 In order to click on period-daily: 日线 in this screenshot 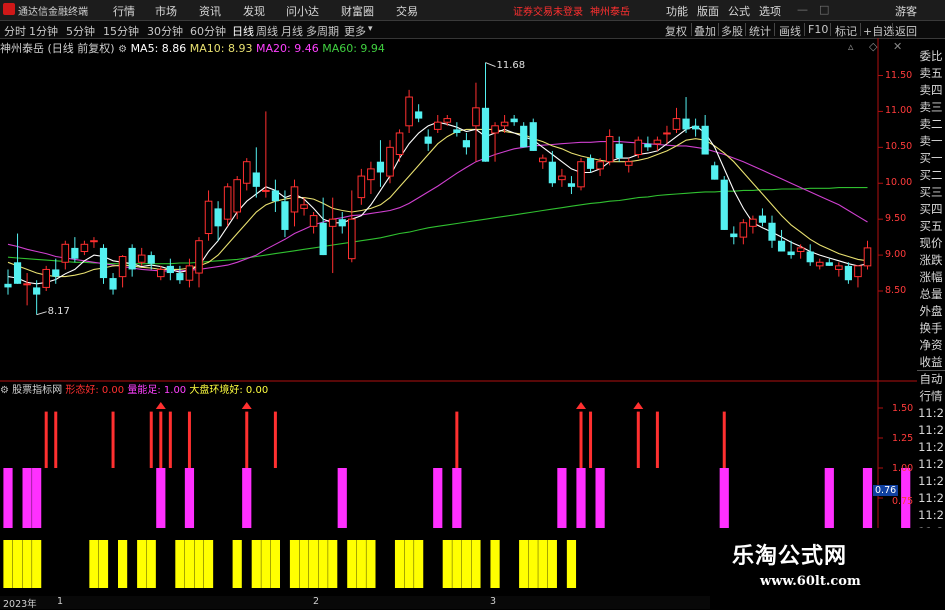, I will do `click(243, 31)`.